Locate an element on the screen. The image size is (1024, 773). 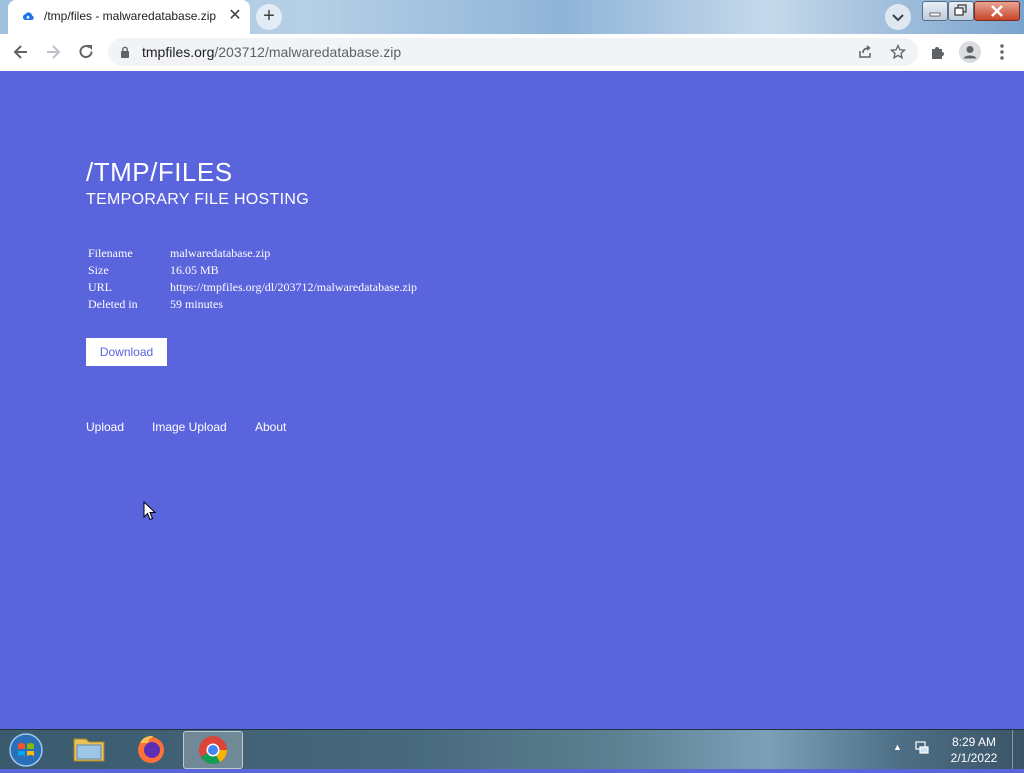
about-link: About is located at coordinates (270, 427).